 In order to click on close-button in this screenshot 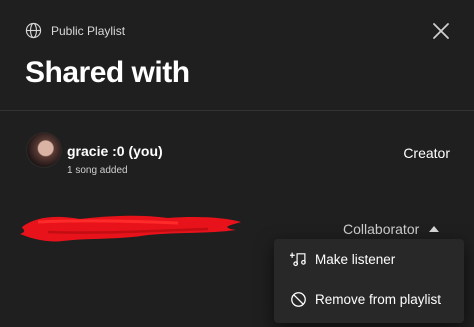, I will do `click(441, 31)`.